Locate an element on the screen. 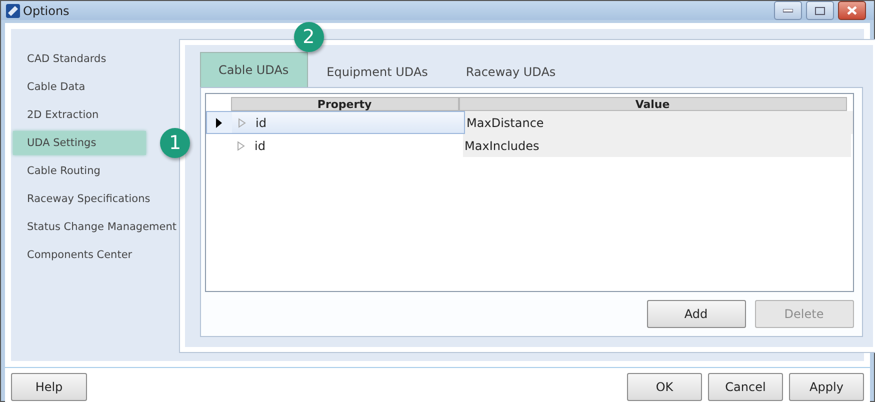 This screenshot has width=875, height=402. sidebar-item: Components Center is located at coordinates (79, 255).